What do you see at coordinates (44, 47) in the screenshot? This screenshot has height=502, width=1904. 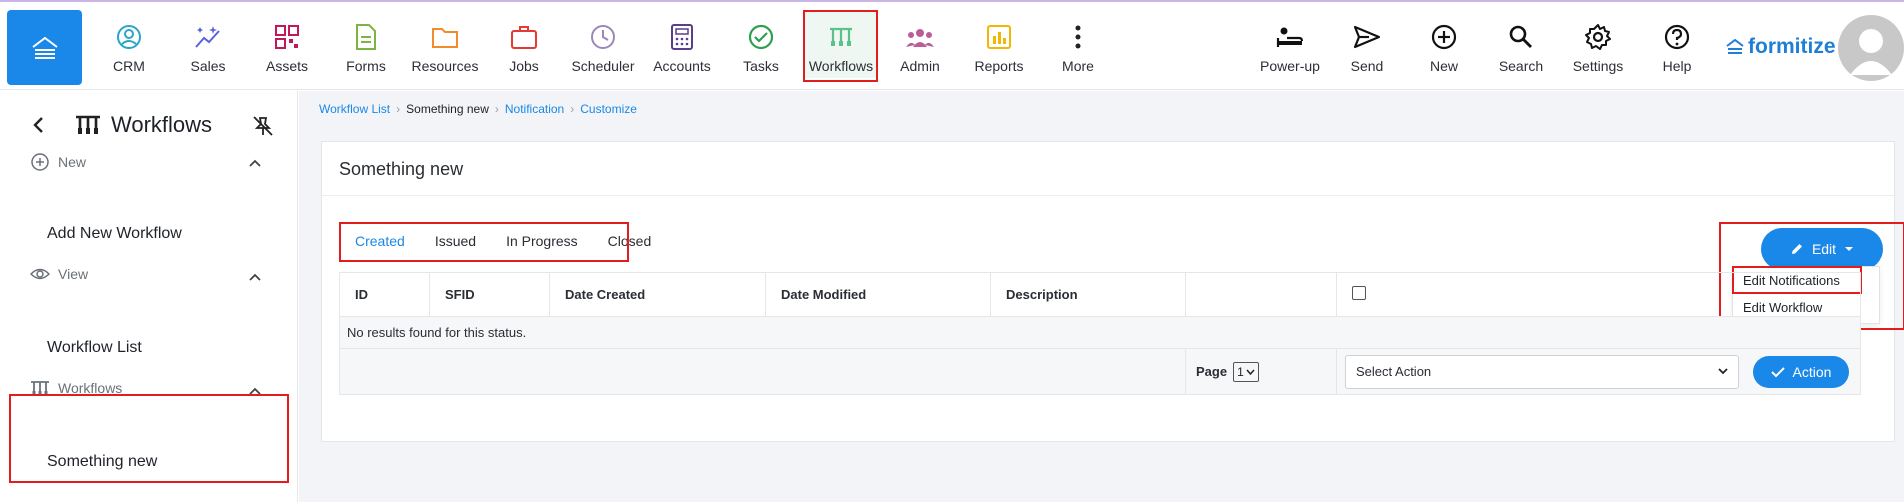 I see `home-button` at bounding box center [44, 47].